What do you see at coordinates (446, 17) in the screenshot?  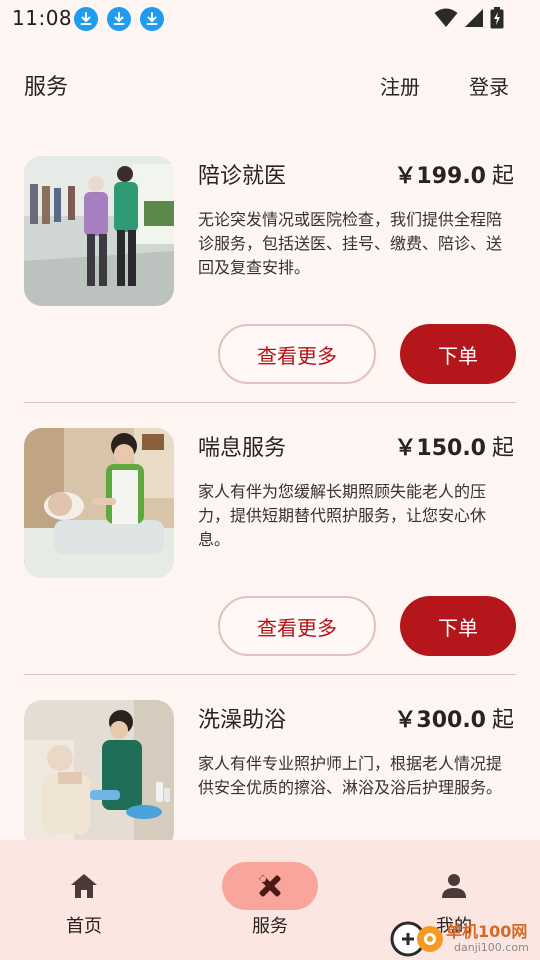 I see `wifi-icon` at bounding box center [446, 17].